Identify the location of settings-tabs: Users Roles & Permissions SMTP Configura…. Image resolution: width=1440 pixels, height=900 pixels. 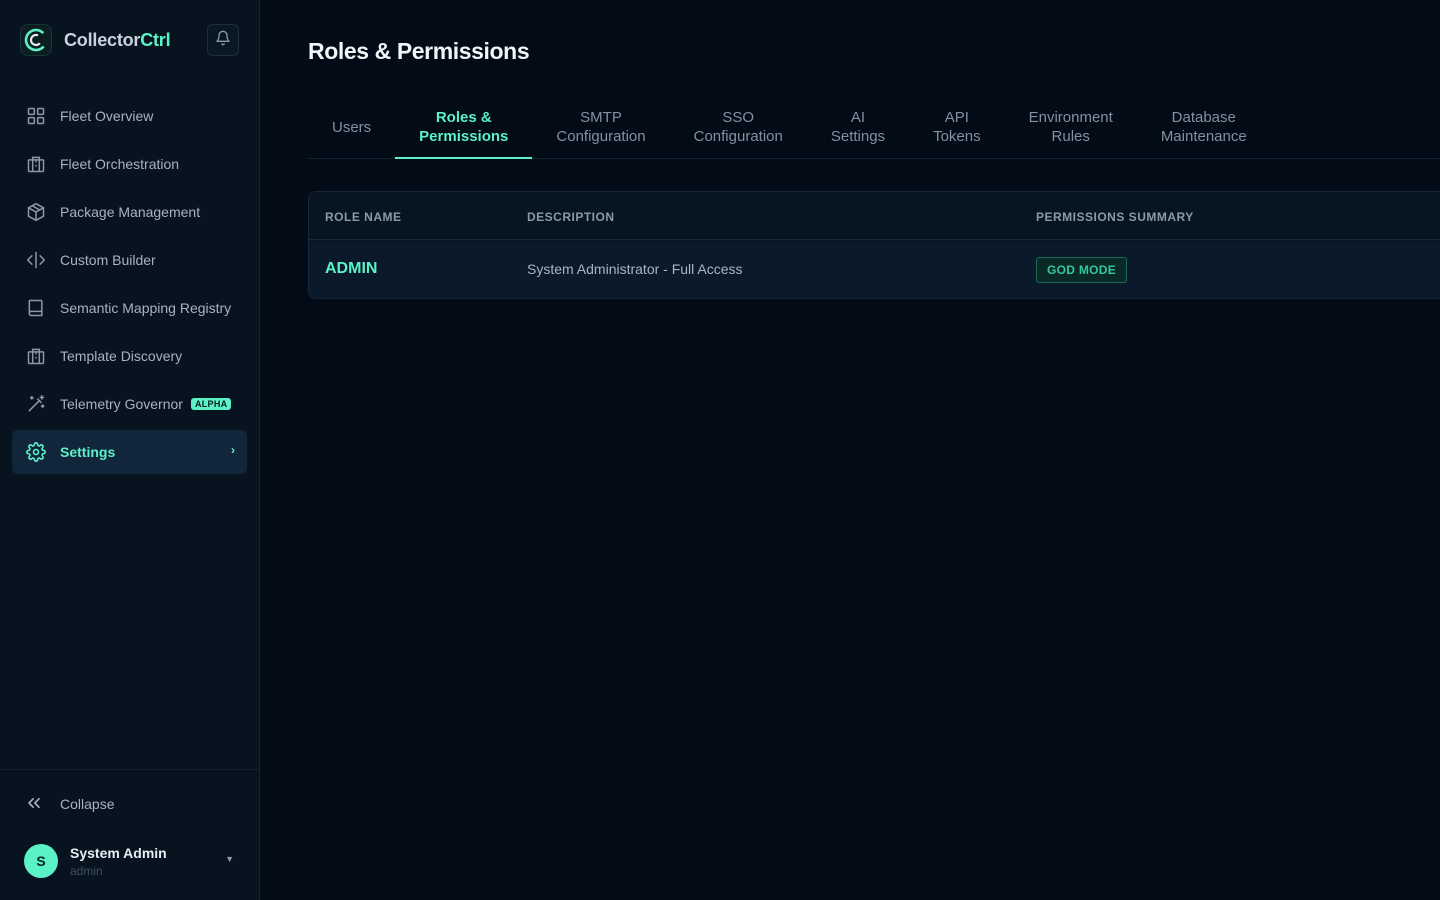
(874, 127).